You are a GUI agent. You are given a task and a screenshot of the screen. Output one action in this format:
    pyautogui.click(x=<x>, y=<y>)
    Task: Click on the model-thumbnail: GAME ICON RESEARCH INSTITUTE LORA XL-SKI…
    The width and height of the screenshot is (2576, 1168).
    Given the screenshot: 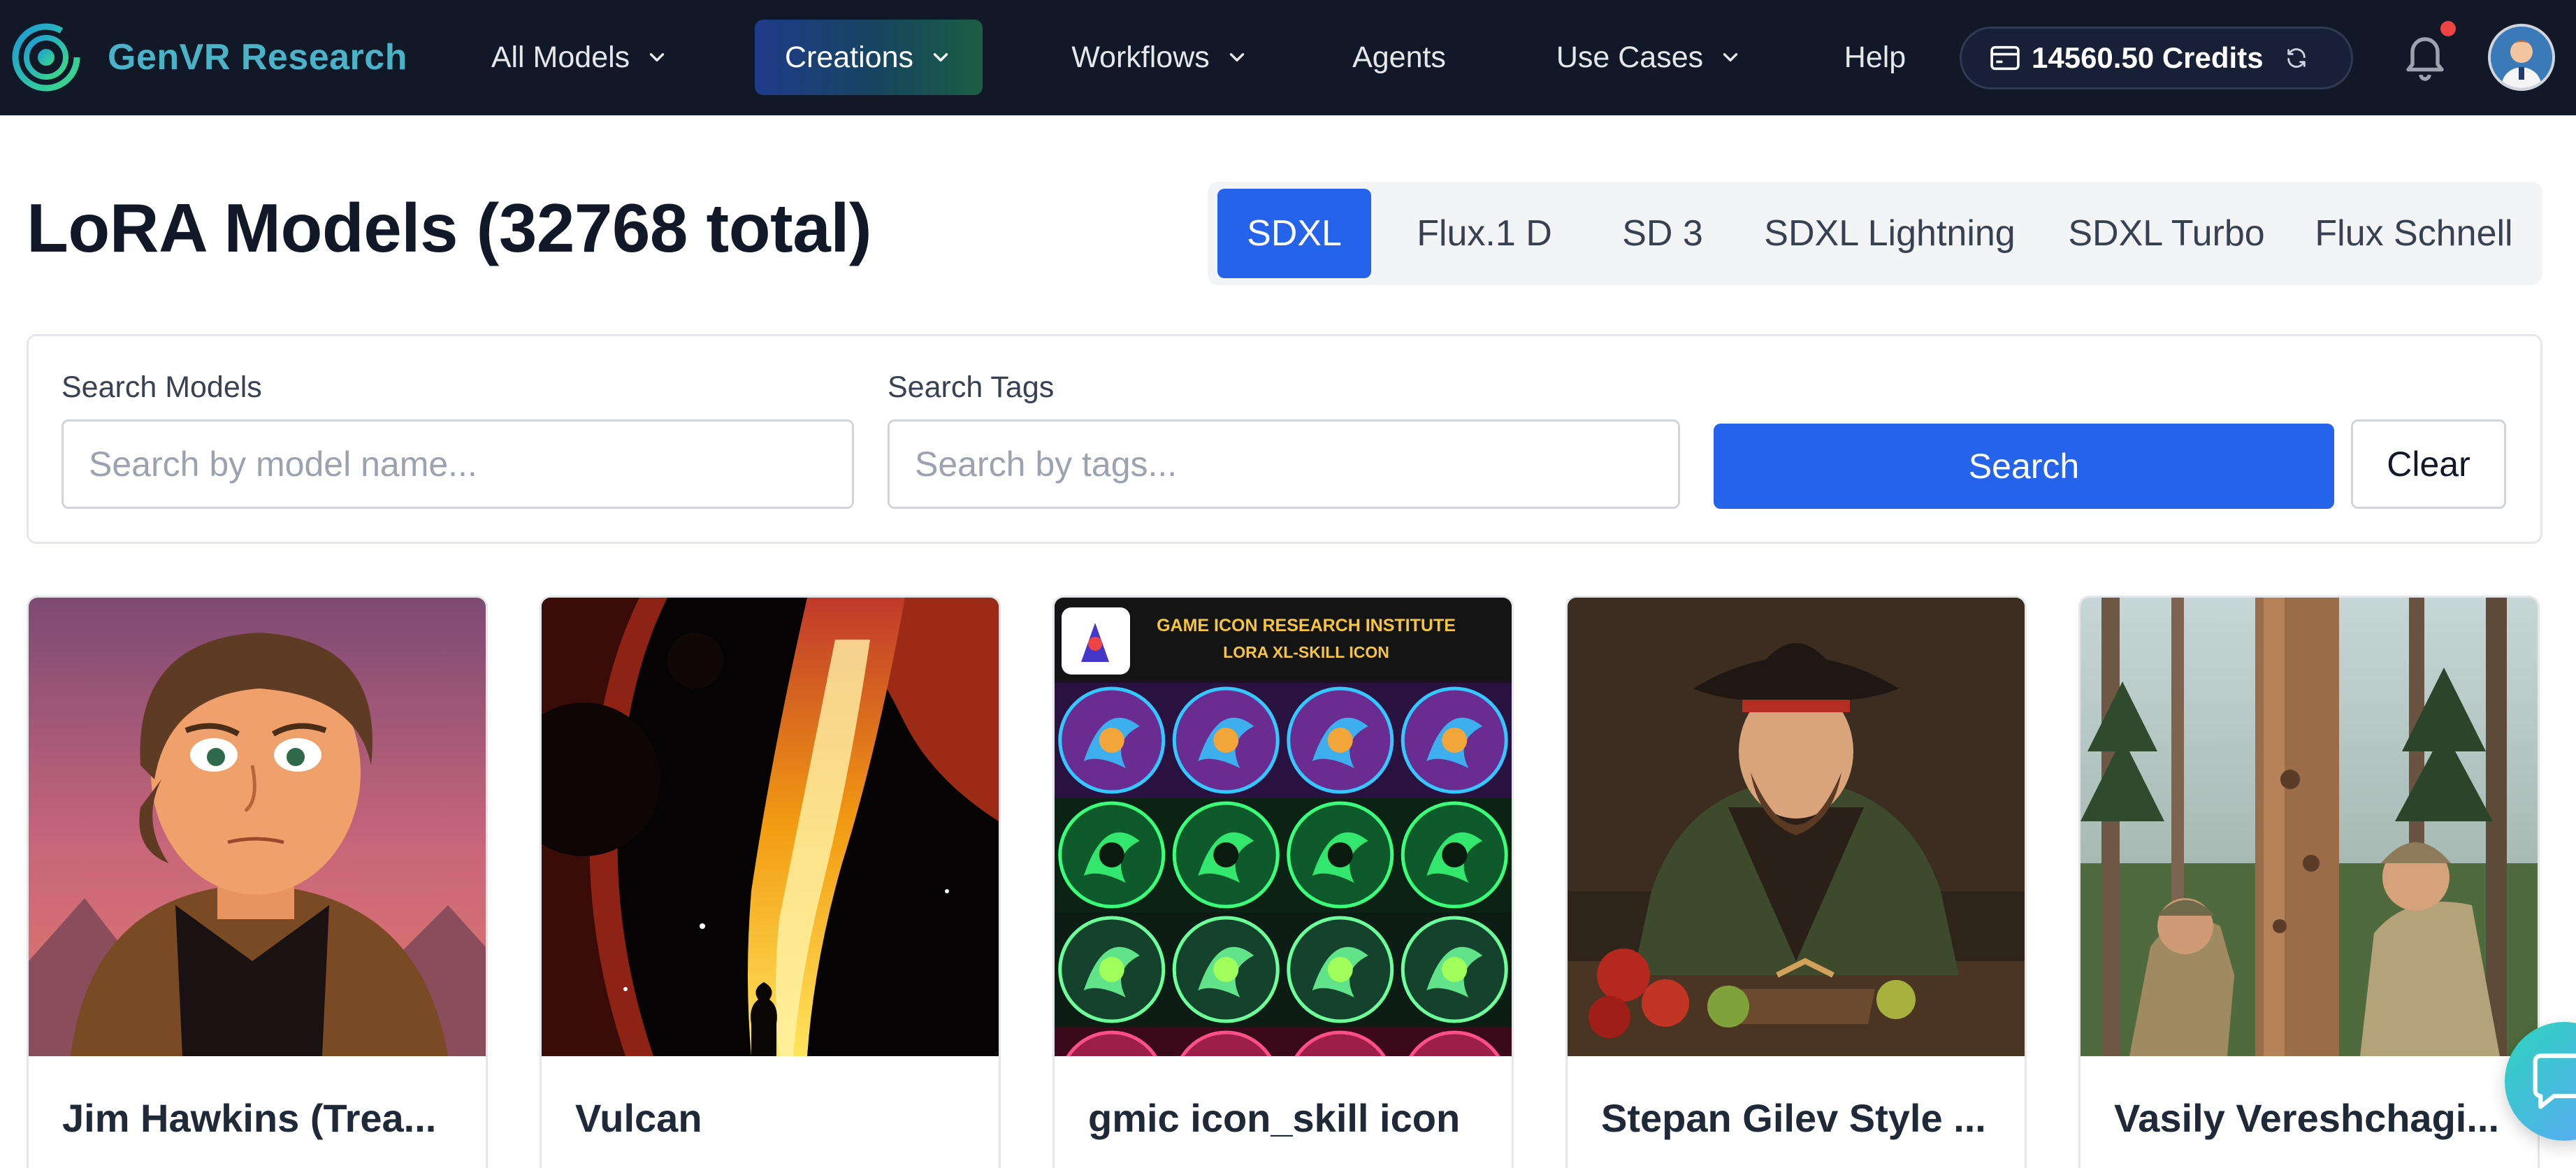 What is the action you would take?
    pyautogui.click(x=1283, y=827)
    